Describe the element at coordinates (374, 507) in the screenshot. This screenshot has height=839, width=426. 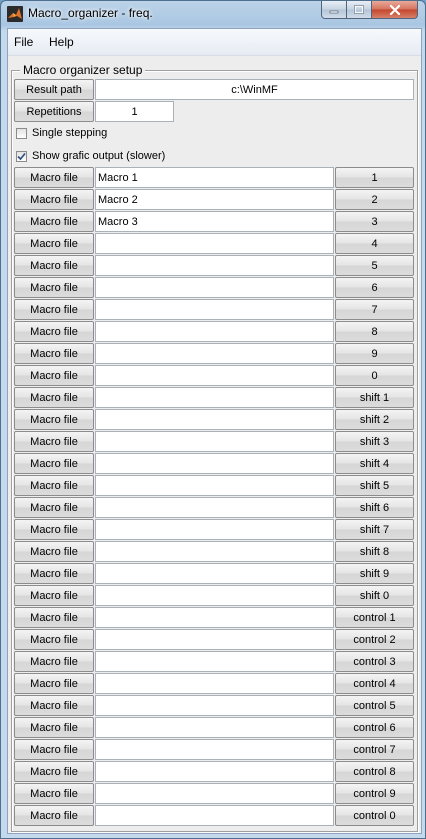
I see `hotkey-button: shift 6` at that location.